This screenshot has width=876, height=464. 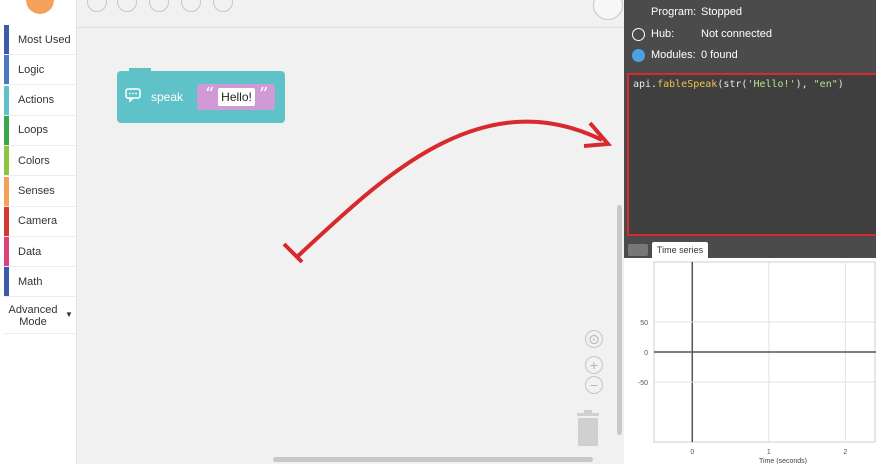 I want to click on search-icon, so click(x=608, y=10).